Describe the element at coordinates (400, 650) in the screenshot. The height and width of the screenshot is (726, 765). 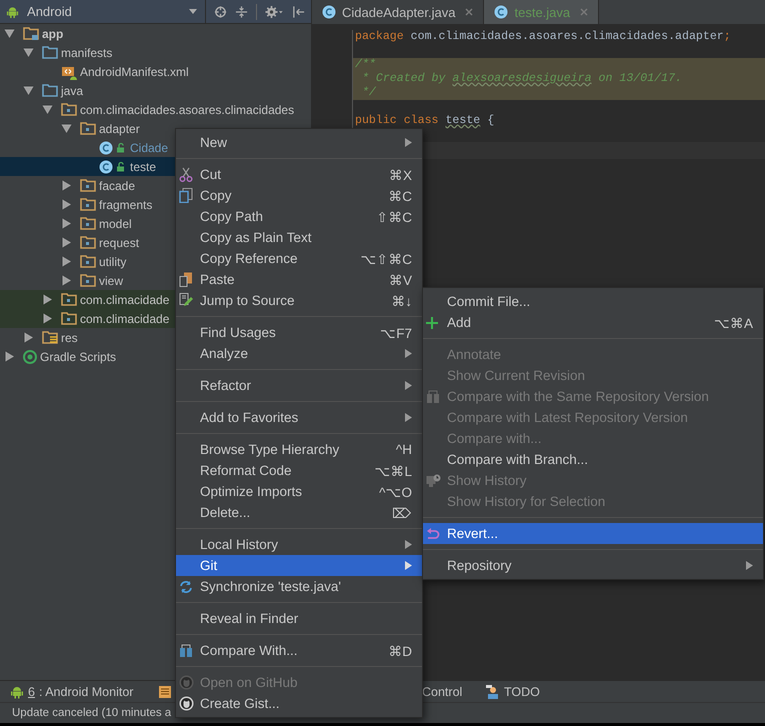
I see `shortcut-label: ⌘D` at that location.